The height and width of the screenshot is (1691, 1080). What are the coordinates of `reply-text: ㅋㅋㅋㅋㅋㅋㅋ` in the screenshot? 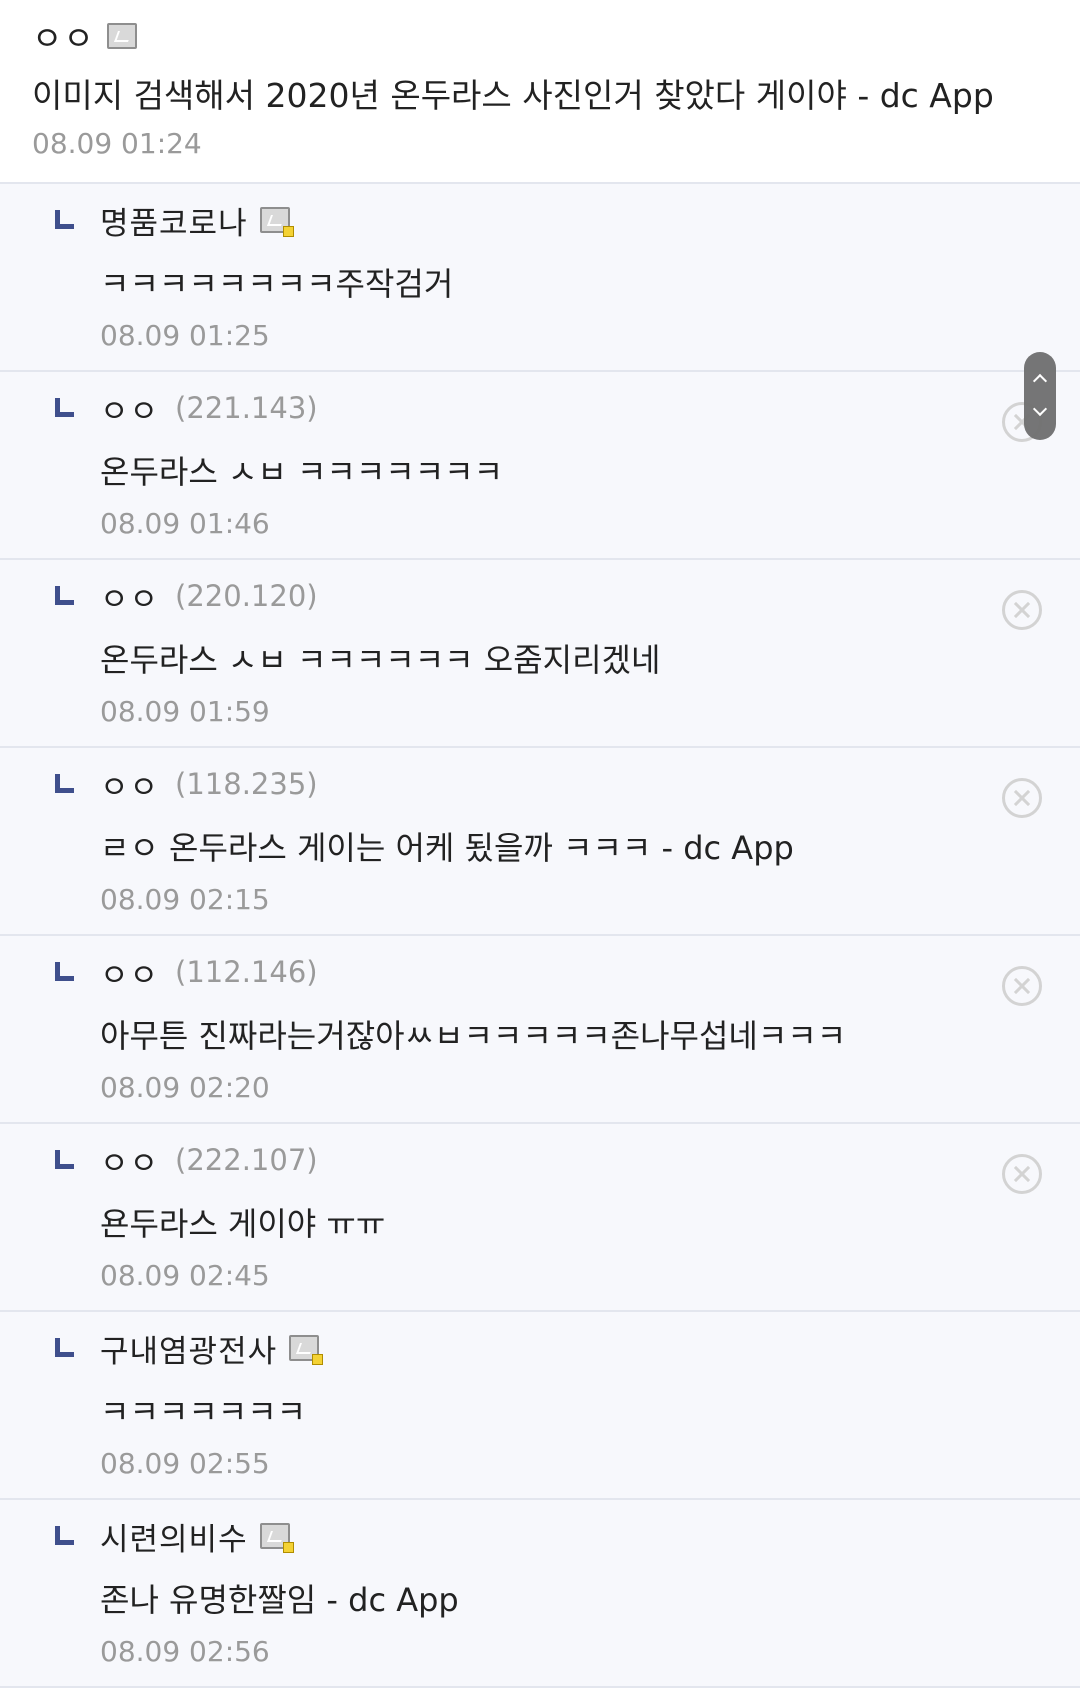 It's located at (203, 1412).